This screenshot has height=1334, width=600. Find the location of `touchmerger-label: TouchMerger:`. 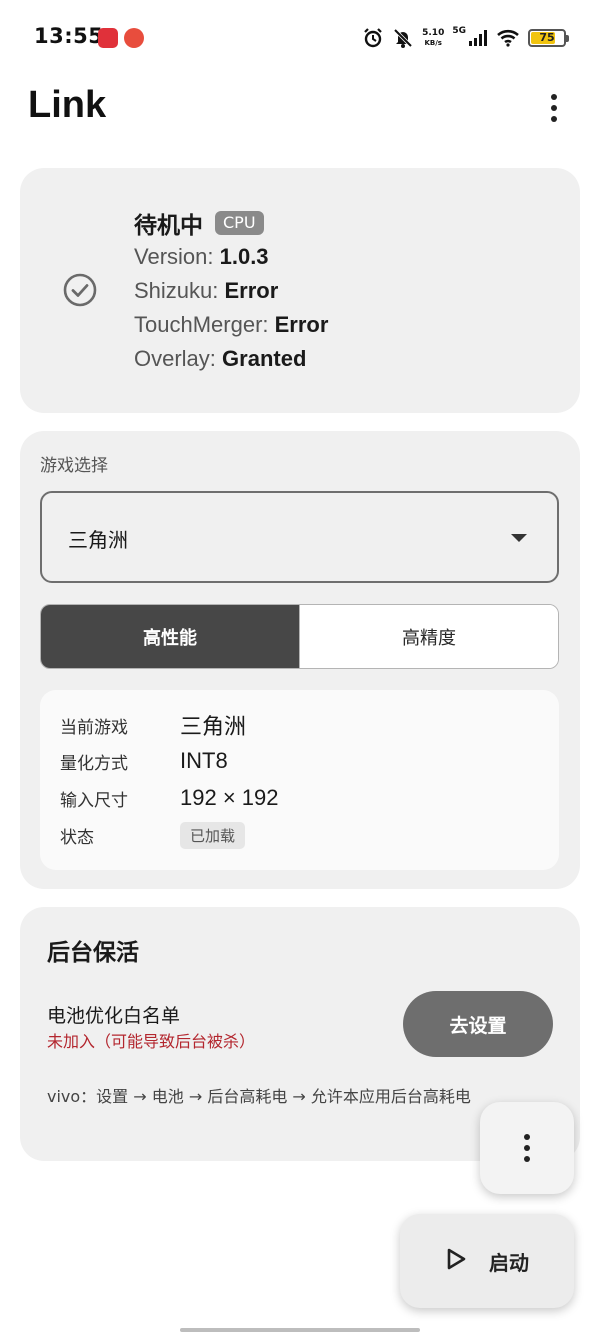

touchmerger-label: TouchMerger: is located at coordinates (204, 324).